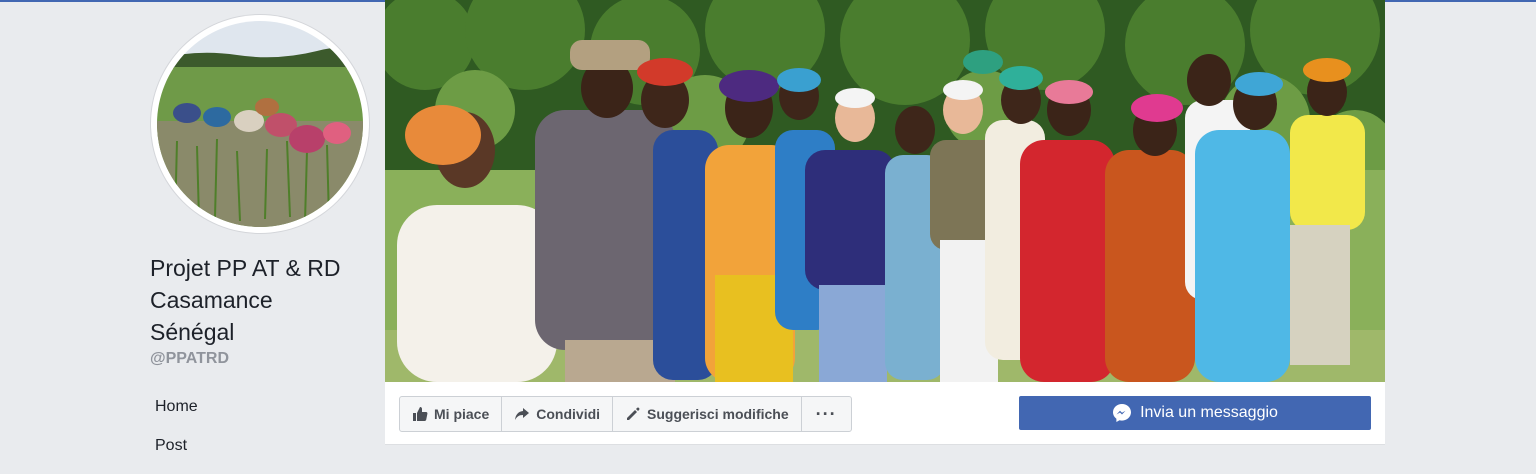 This screenshot has width=1536, height=474. What do you see at coordinates (1122, 413) in the screenshot?
I see `messenger-icon` at bounding box center [1122, 413].